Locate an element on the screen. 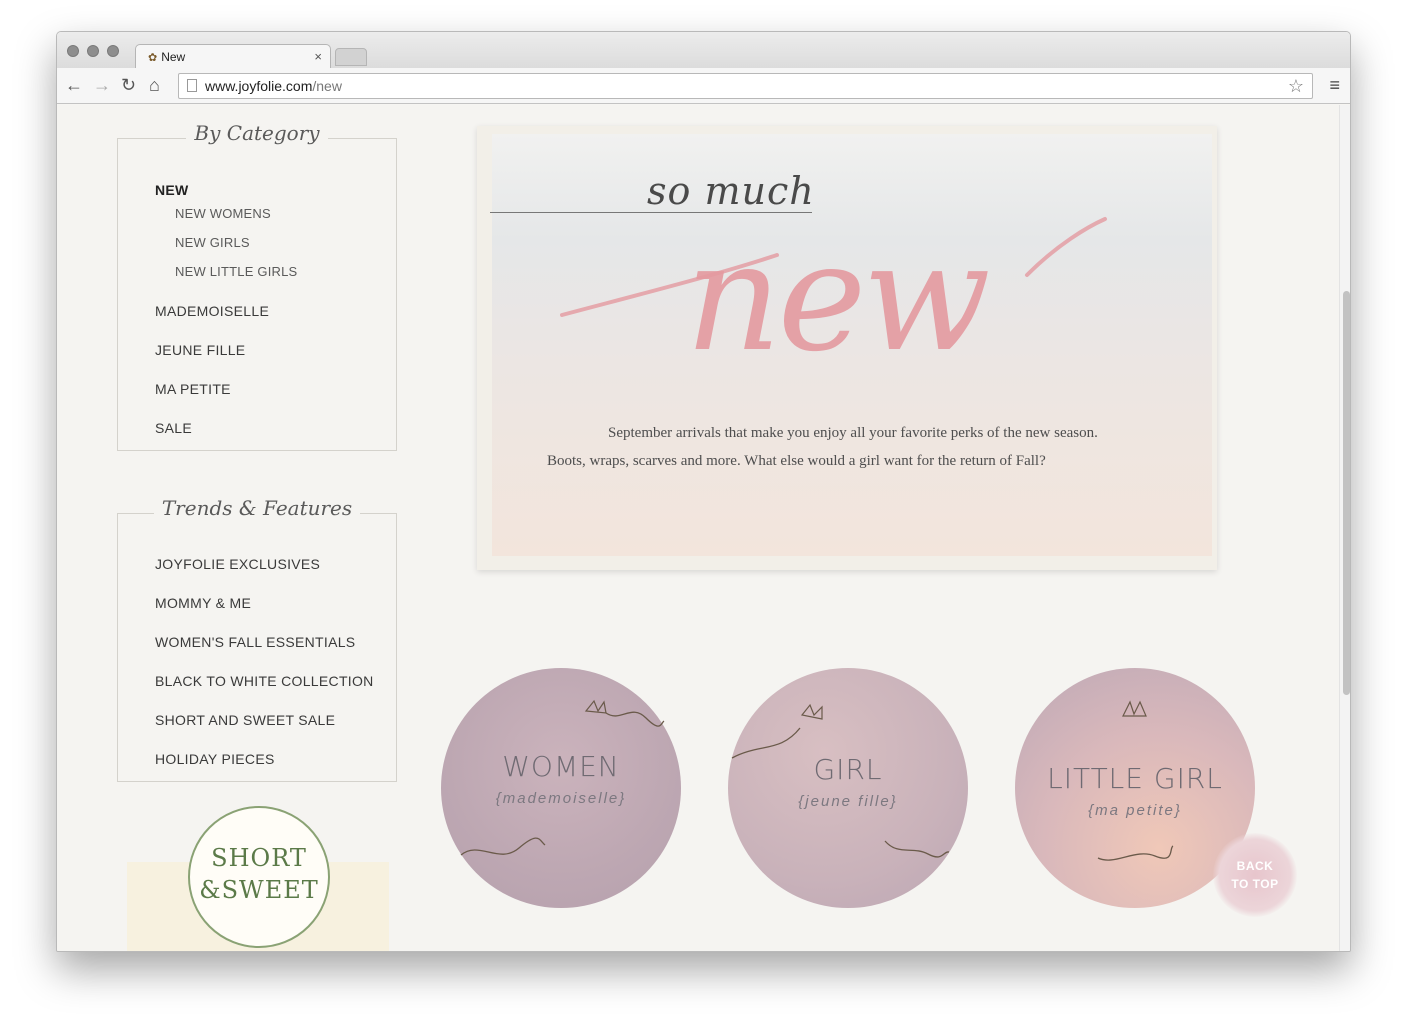 The image size is (1407, 1032). scrollbar-thumb is located at coordinates (1346, 493).